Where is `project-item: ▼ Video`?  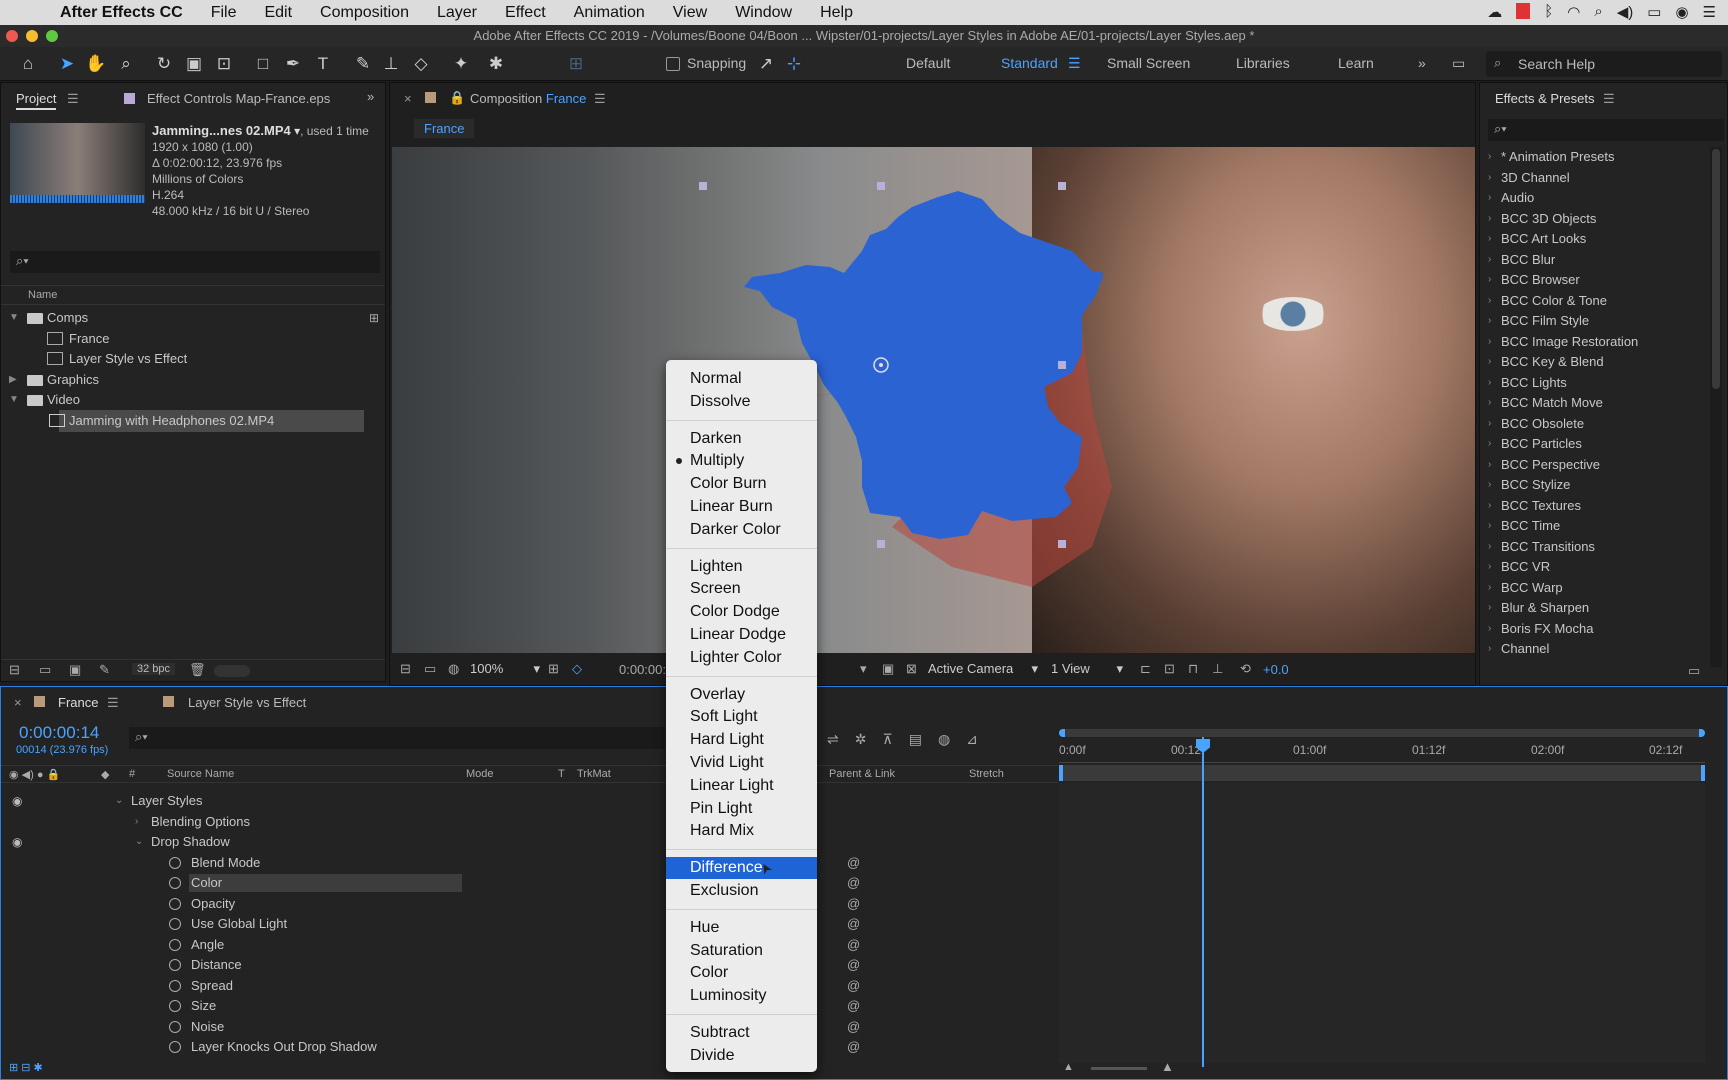
project-item: ▼ Video is located at coordinates (183, 400).